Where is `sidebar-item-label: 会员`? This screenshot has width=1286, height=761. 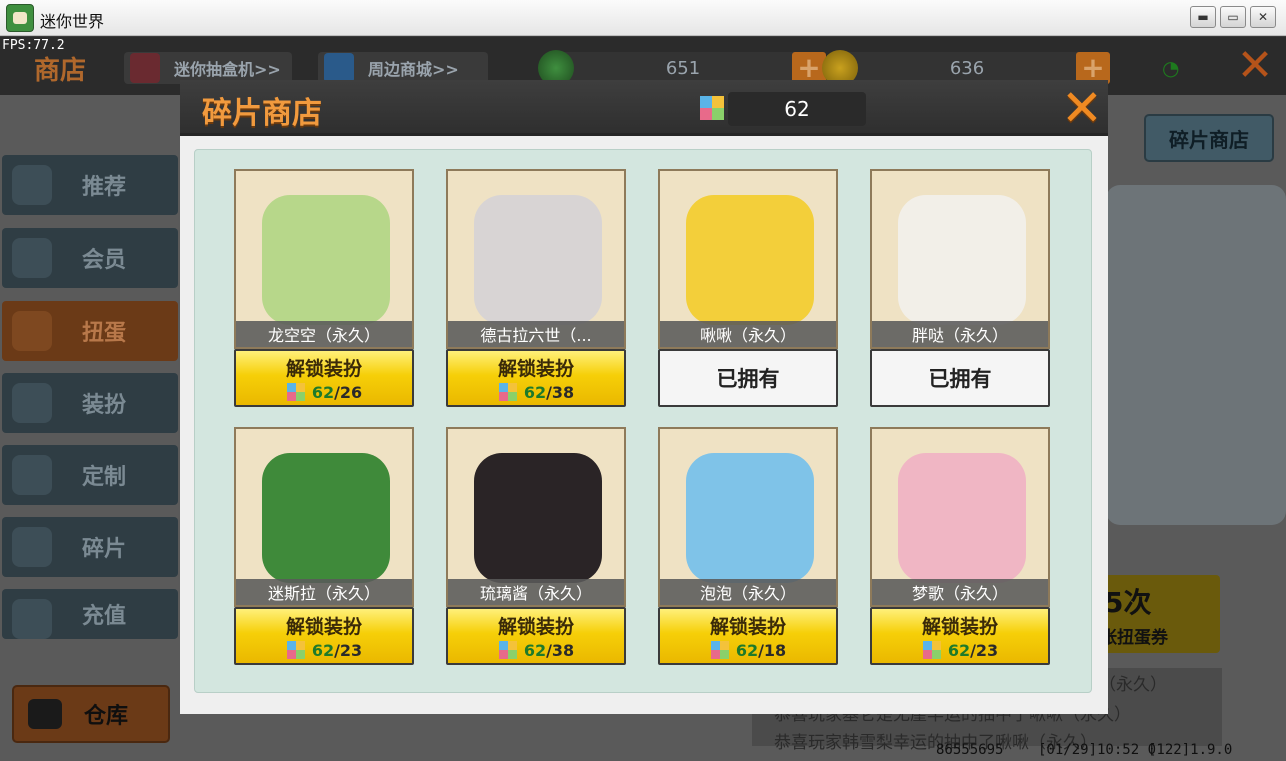
sidebar-item-label: 会员 is located at coordinates (104, 260).